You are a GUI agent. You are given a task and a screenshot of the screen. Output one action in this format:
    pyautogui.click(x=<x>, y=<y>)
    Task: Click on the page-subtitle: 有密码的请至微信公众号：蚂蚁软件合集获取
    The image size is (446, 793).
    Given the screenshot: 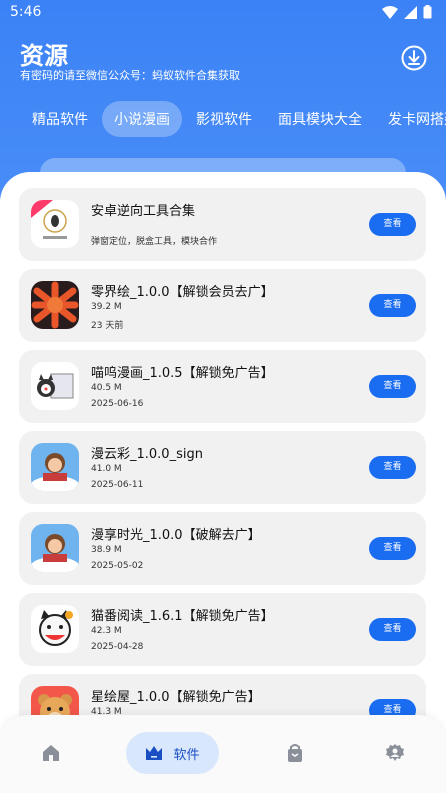 What is the action you would take?
    pyautogui.click(x=130, y=75)
    